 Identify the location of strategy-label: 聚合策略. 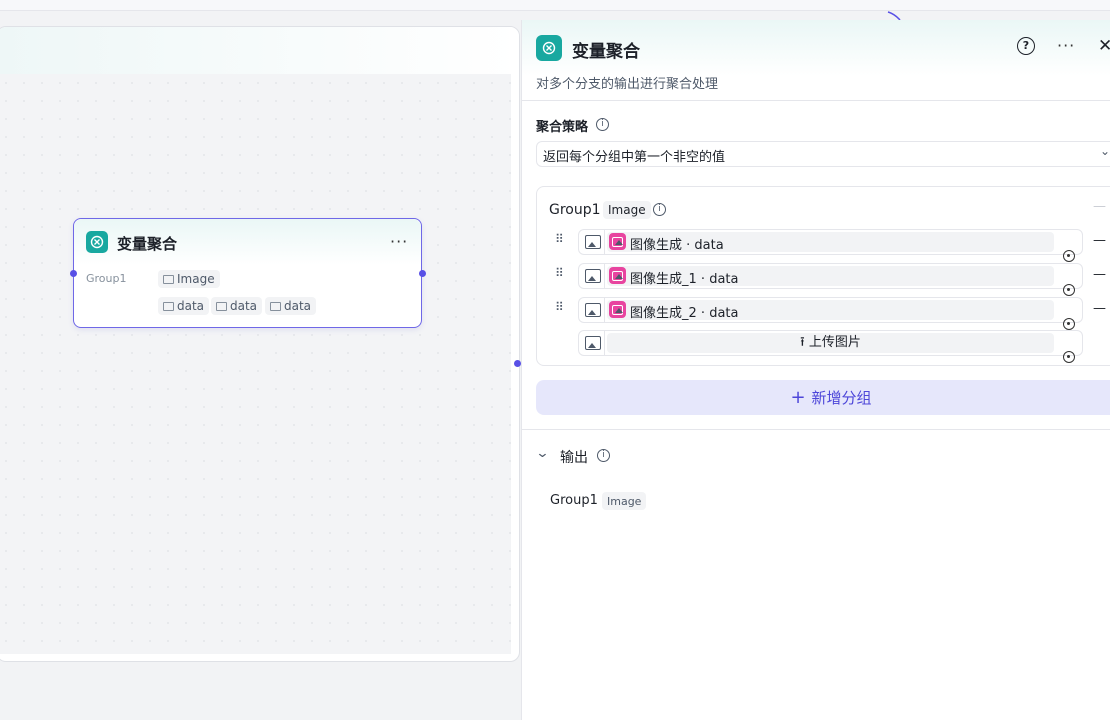
(562, 127).